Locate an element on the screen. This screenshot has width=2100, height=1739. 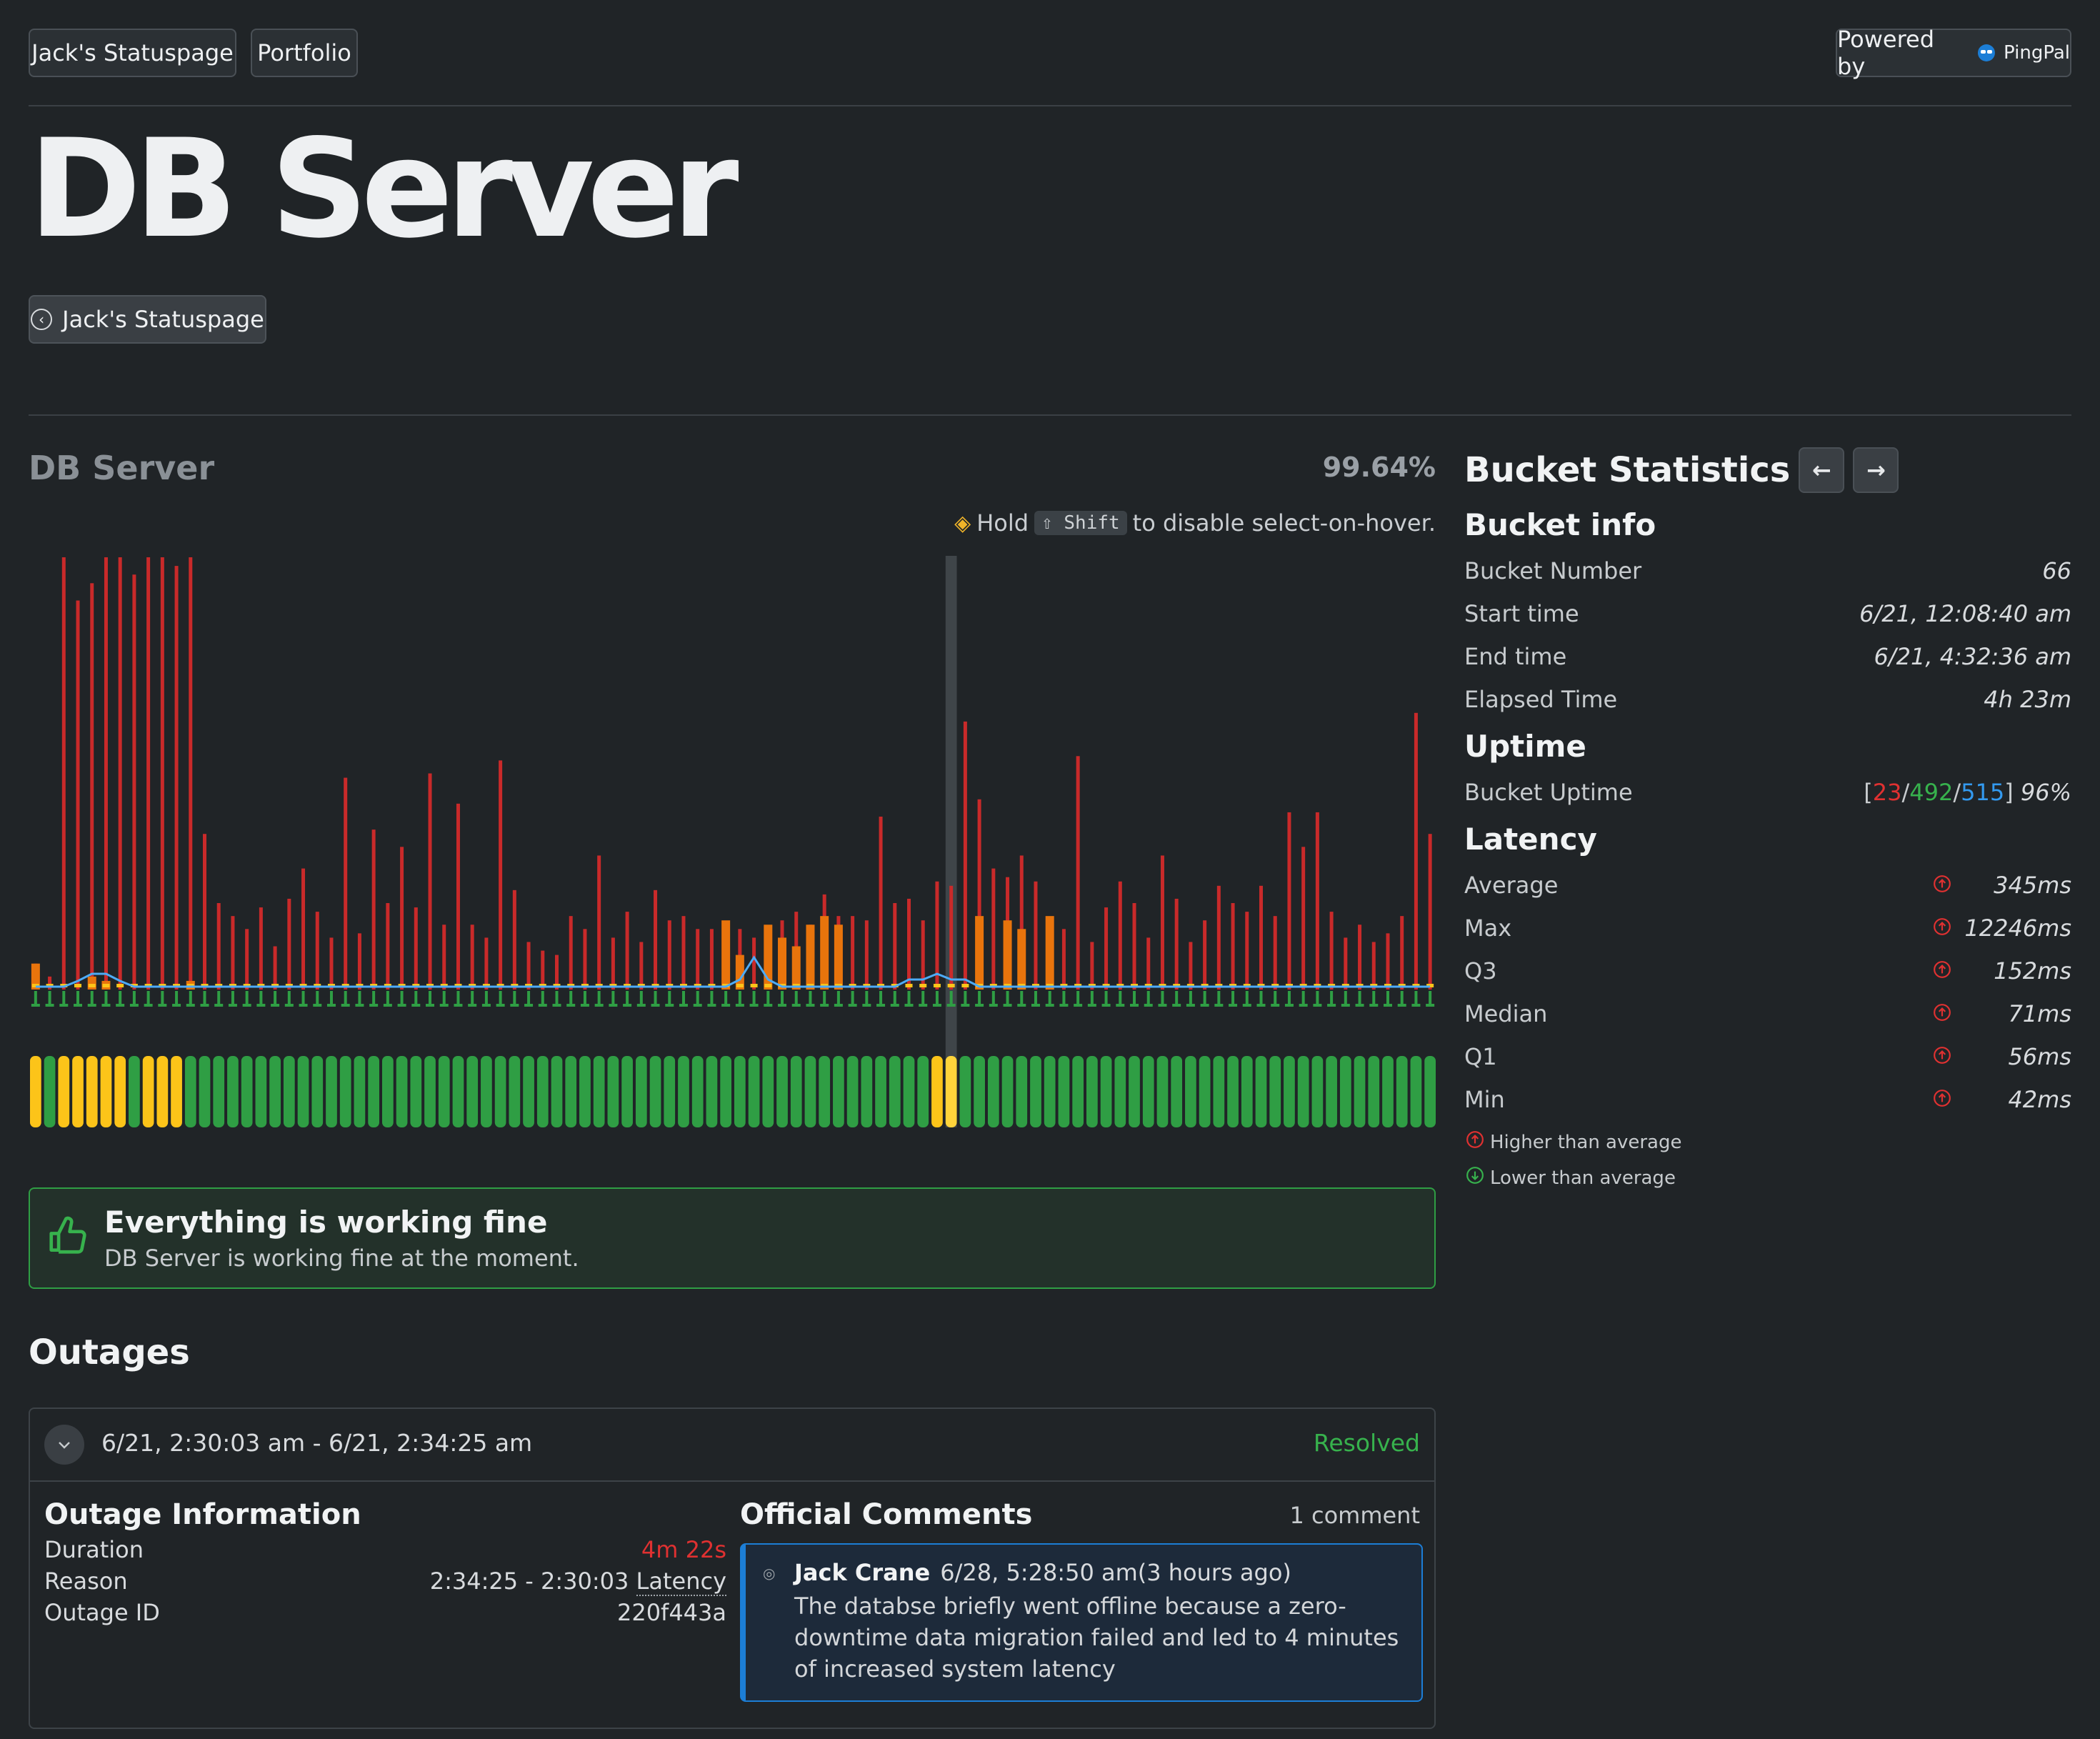
next-bucket-button: → is located at coordinates (1876, 470).